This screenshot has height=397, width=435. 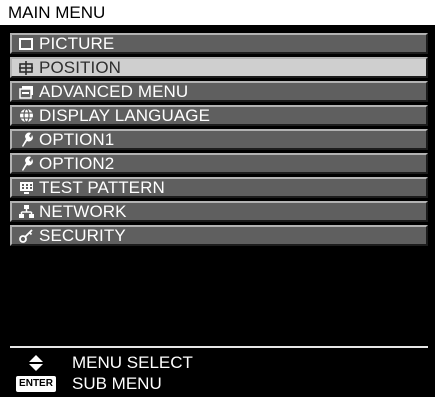 I want to click on enter-button-icon: ENTER, so click(x=36, y=384).